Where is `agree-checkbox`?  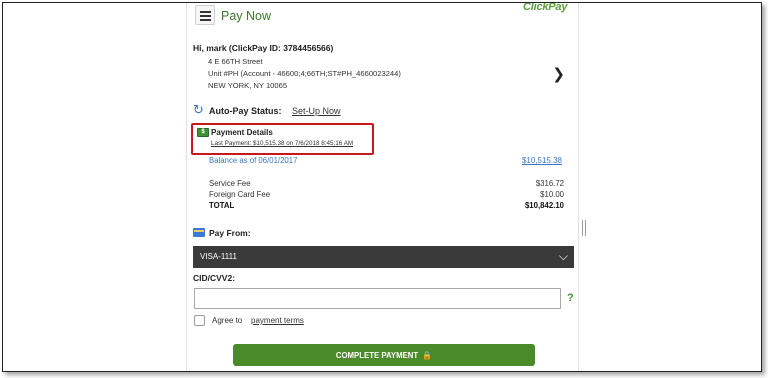
agree-checkbox is located at coordinates (199, 320).